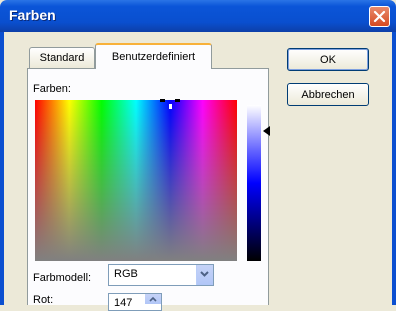 The width and height of the screenshot is (396, 311). What do you see at coordinates (32, 15) in the screenshot?
I see `window-title: Farben` at bounding box center [32, 15].